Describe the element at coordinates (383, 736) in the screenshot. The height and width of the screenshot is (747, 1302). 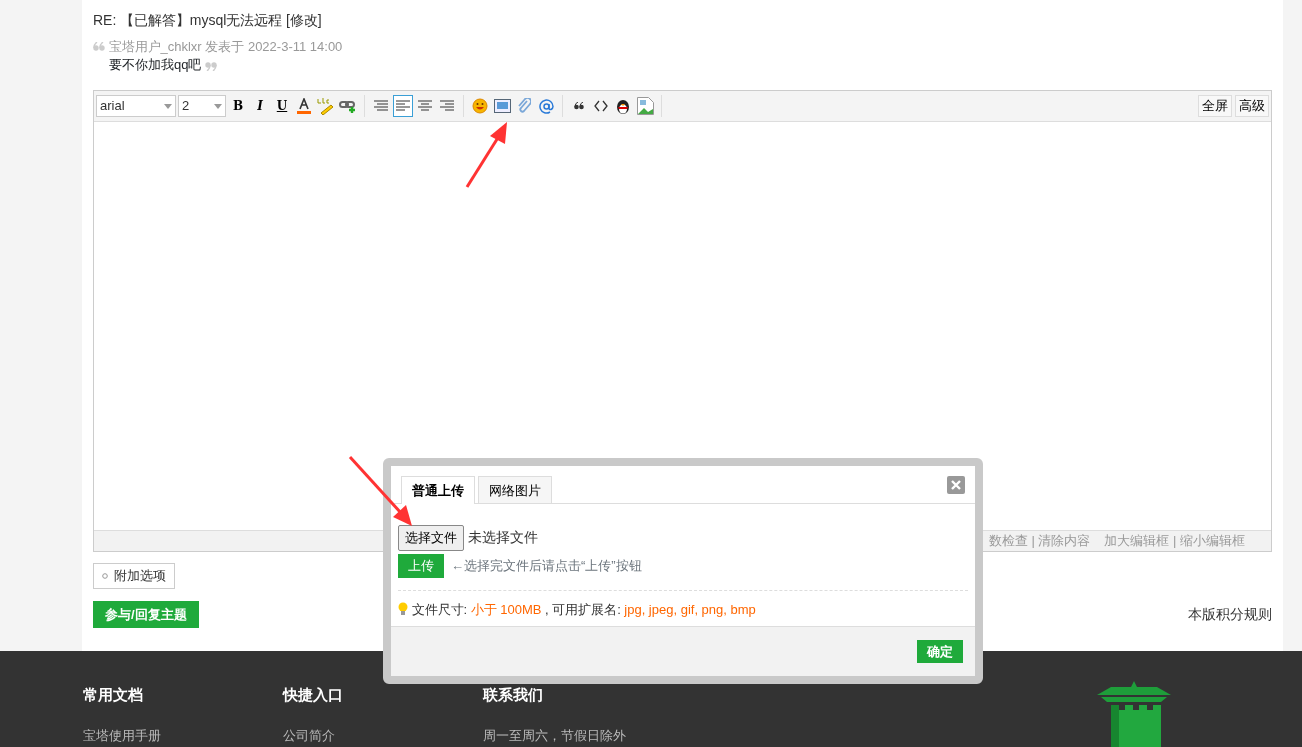
I see `footer-link: 公司简介` at that location.